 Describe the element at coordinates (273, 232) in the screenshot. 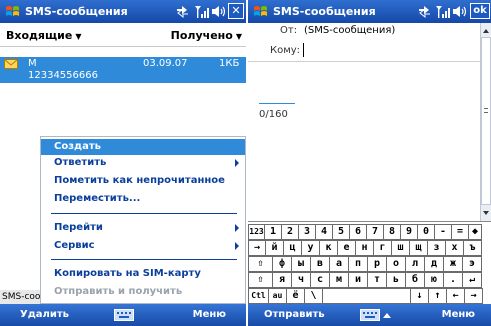

I see `keyboard-key: 1` at that location.